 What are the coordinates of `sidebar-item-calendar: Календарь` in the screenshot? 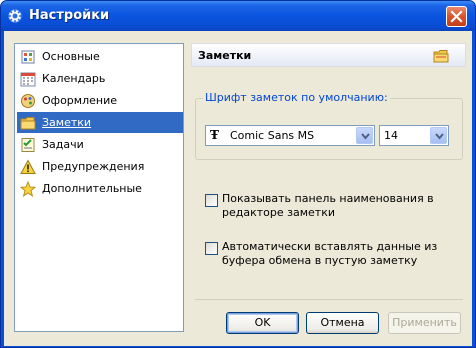 It's located at (100, 78).